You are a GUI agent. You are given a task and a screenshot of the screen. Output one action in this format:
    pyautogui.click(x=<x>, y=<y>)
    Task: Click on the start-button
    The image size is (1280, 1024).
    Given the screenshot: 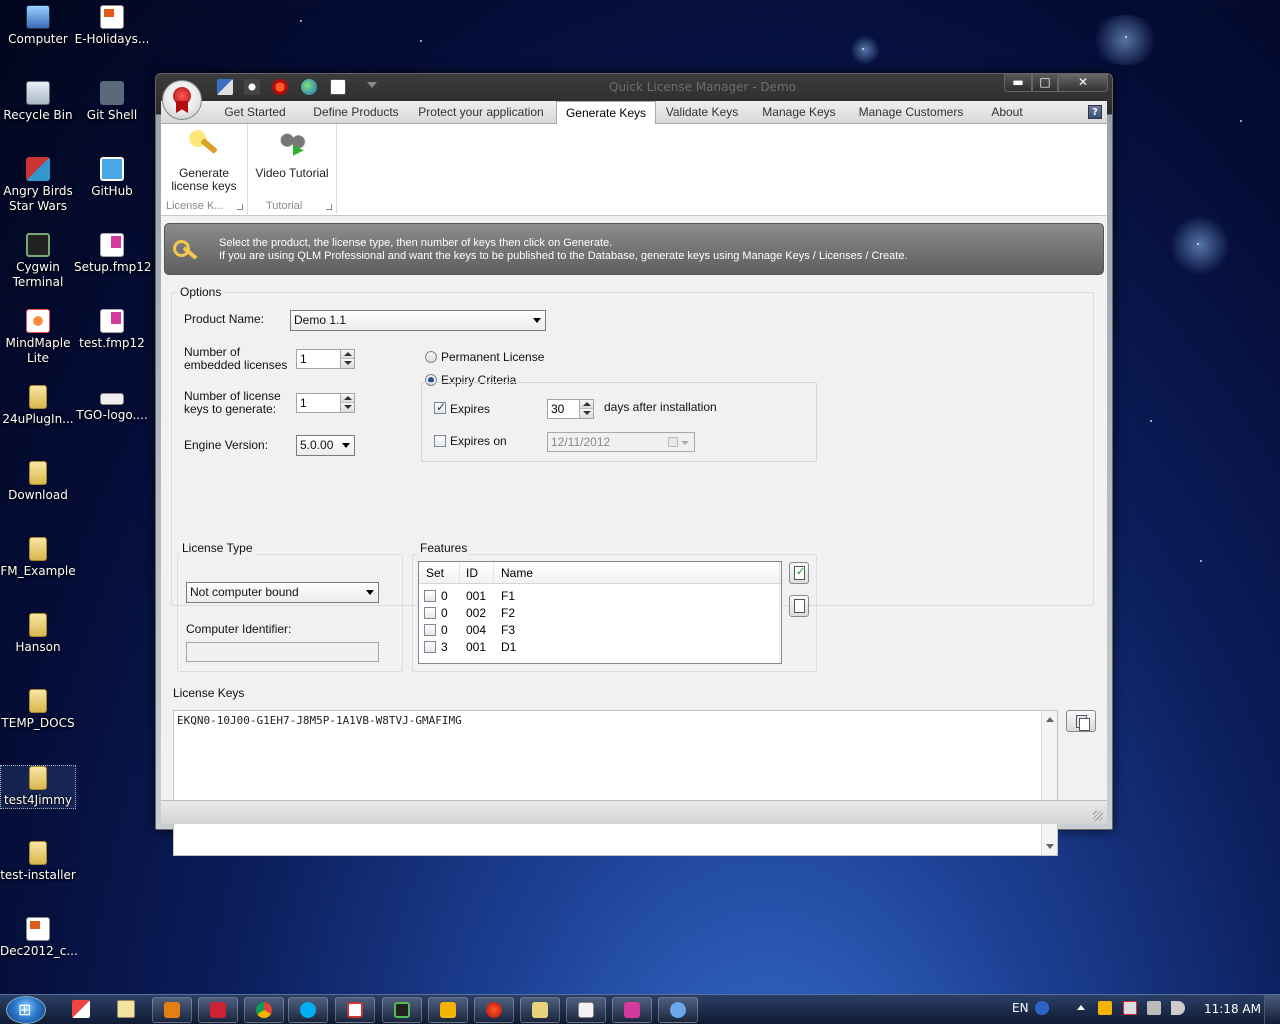 What is the action you would take?
    pyautogui.click(x=26, y=1010)
    